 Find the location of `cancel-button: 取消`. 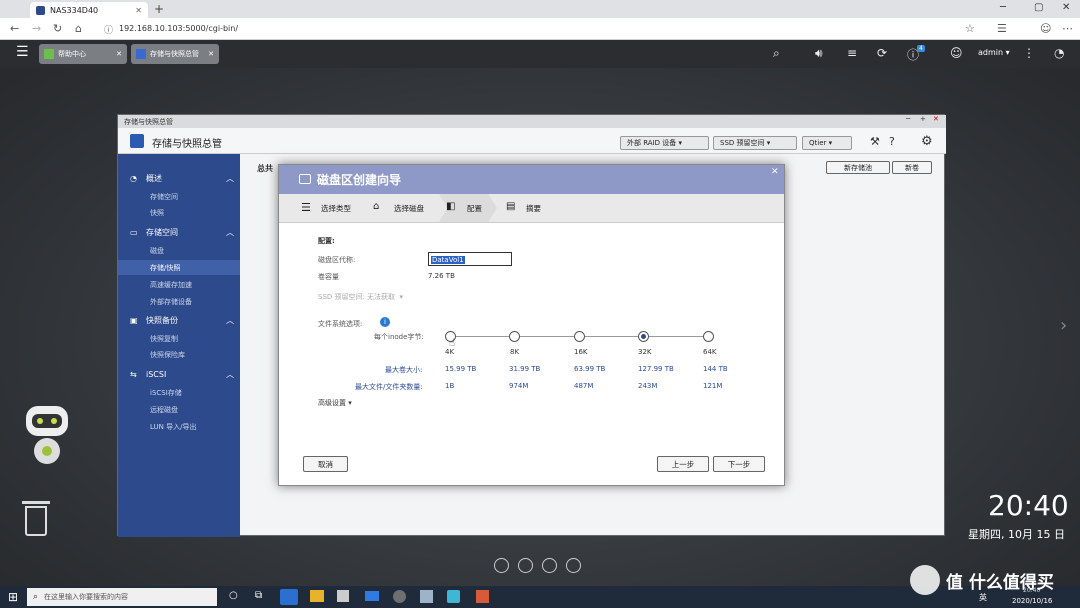

cancel-button: 取消 is located at coordinates (325, 464).